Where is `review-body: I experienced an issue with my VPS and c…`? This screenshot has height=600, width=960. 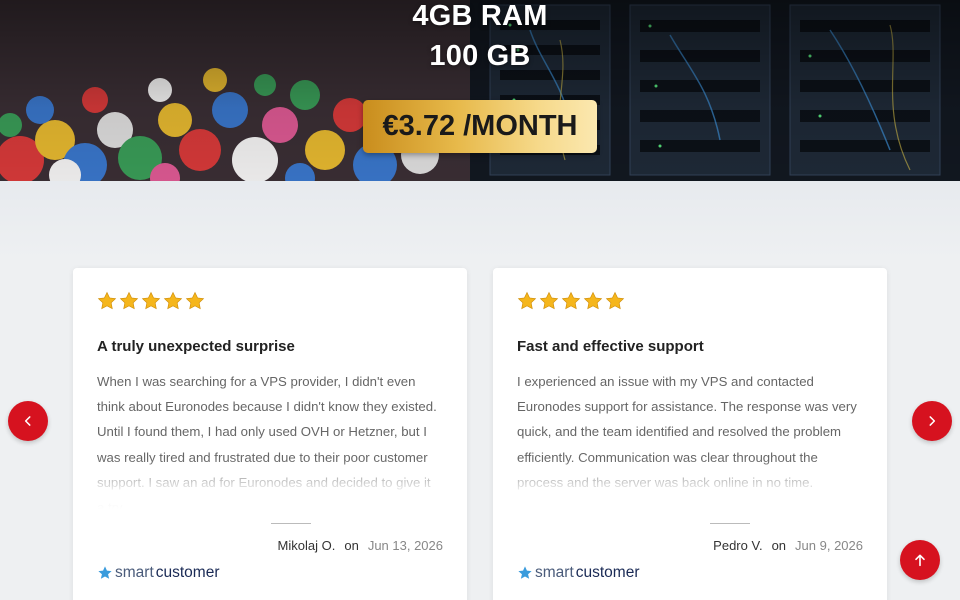
review-body: I experienced an issue with my VPS and c… is located at coordinates (687, 439).